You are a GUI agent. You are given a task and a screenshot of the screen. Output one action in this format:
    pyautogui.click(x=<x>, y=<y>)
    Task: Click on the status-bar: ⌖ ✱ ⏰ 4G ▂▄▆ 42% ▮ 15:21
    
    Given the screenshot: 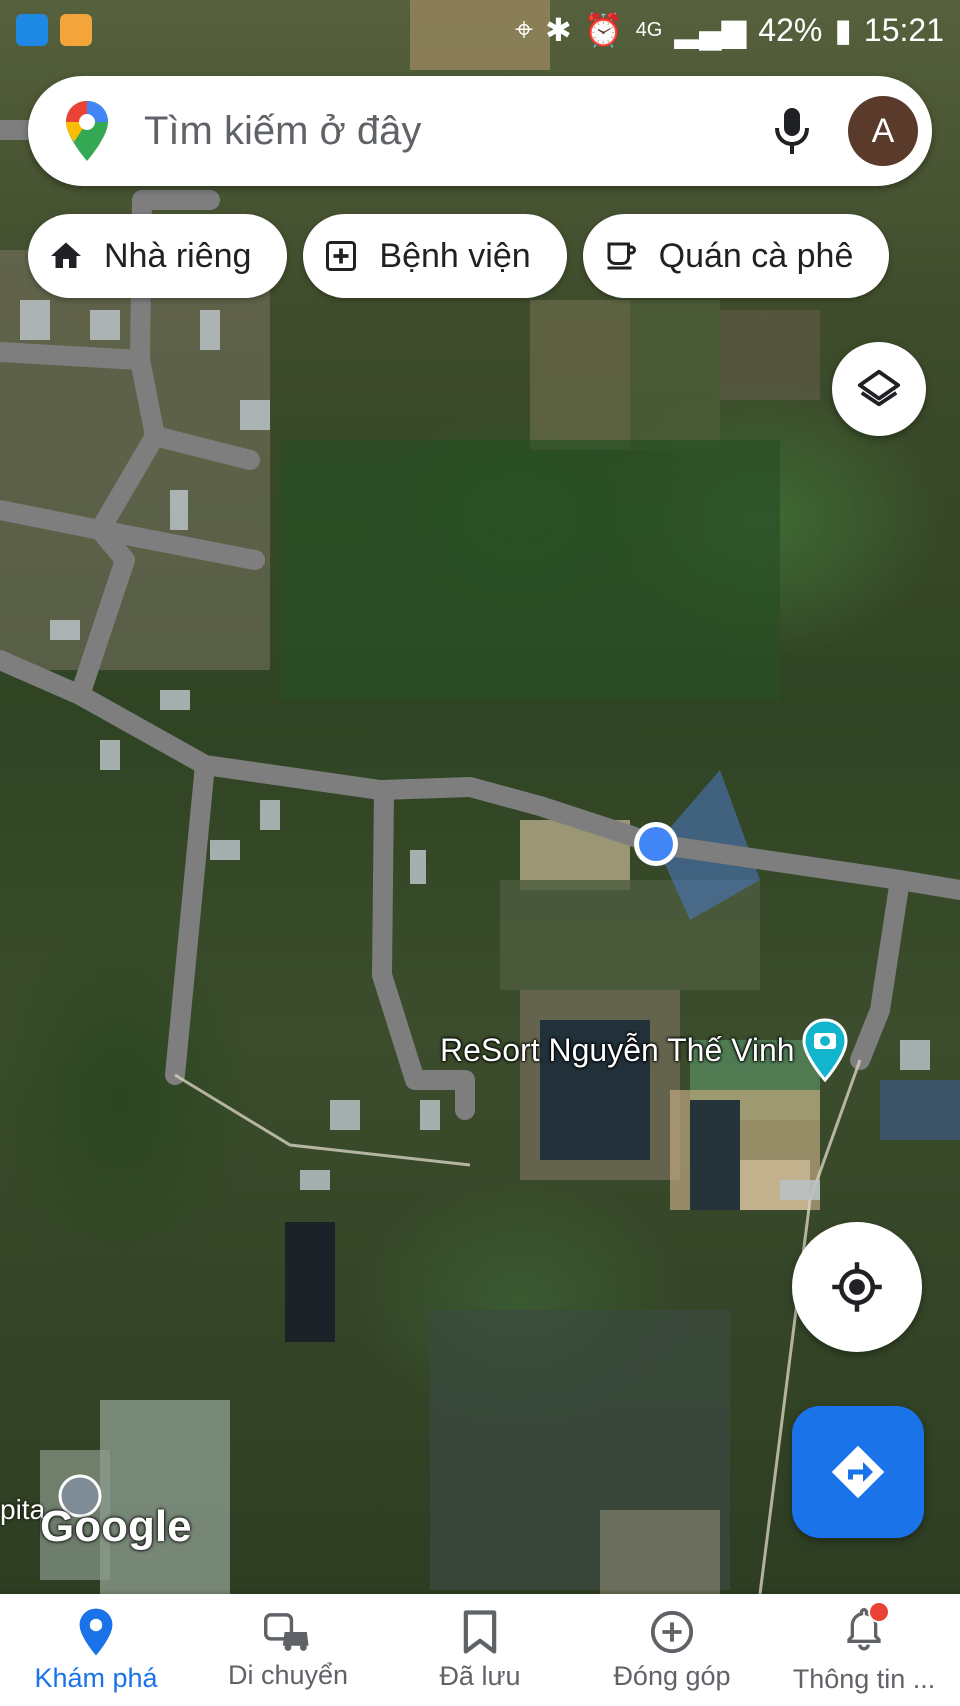 What is the action you would take?
    pyautogui.click(x=480, y=30)
    